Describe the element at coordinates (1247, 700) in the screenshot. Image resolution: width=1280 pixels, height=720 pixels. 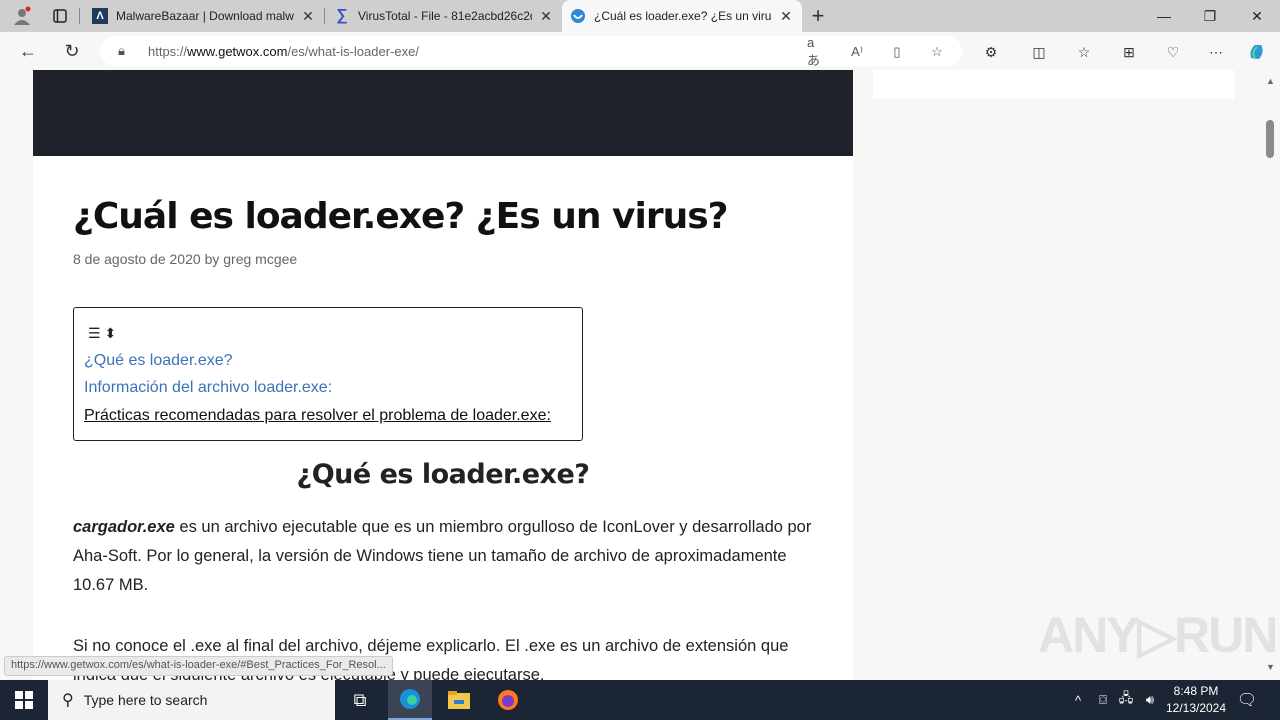
I see `notifications-icon: 🗨︎` at that location.